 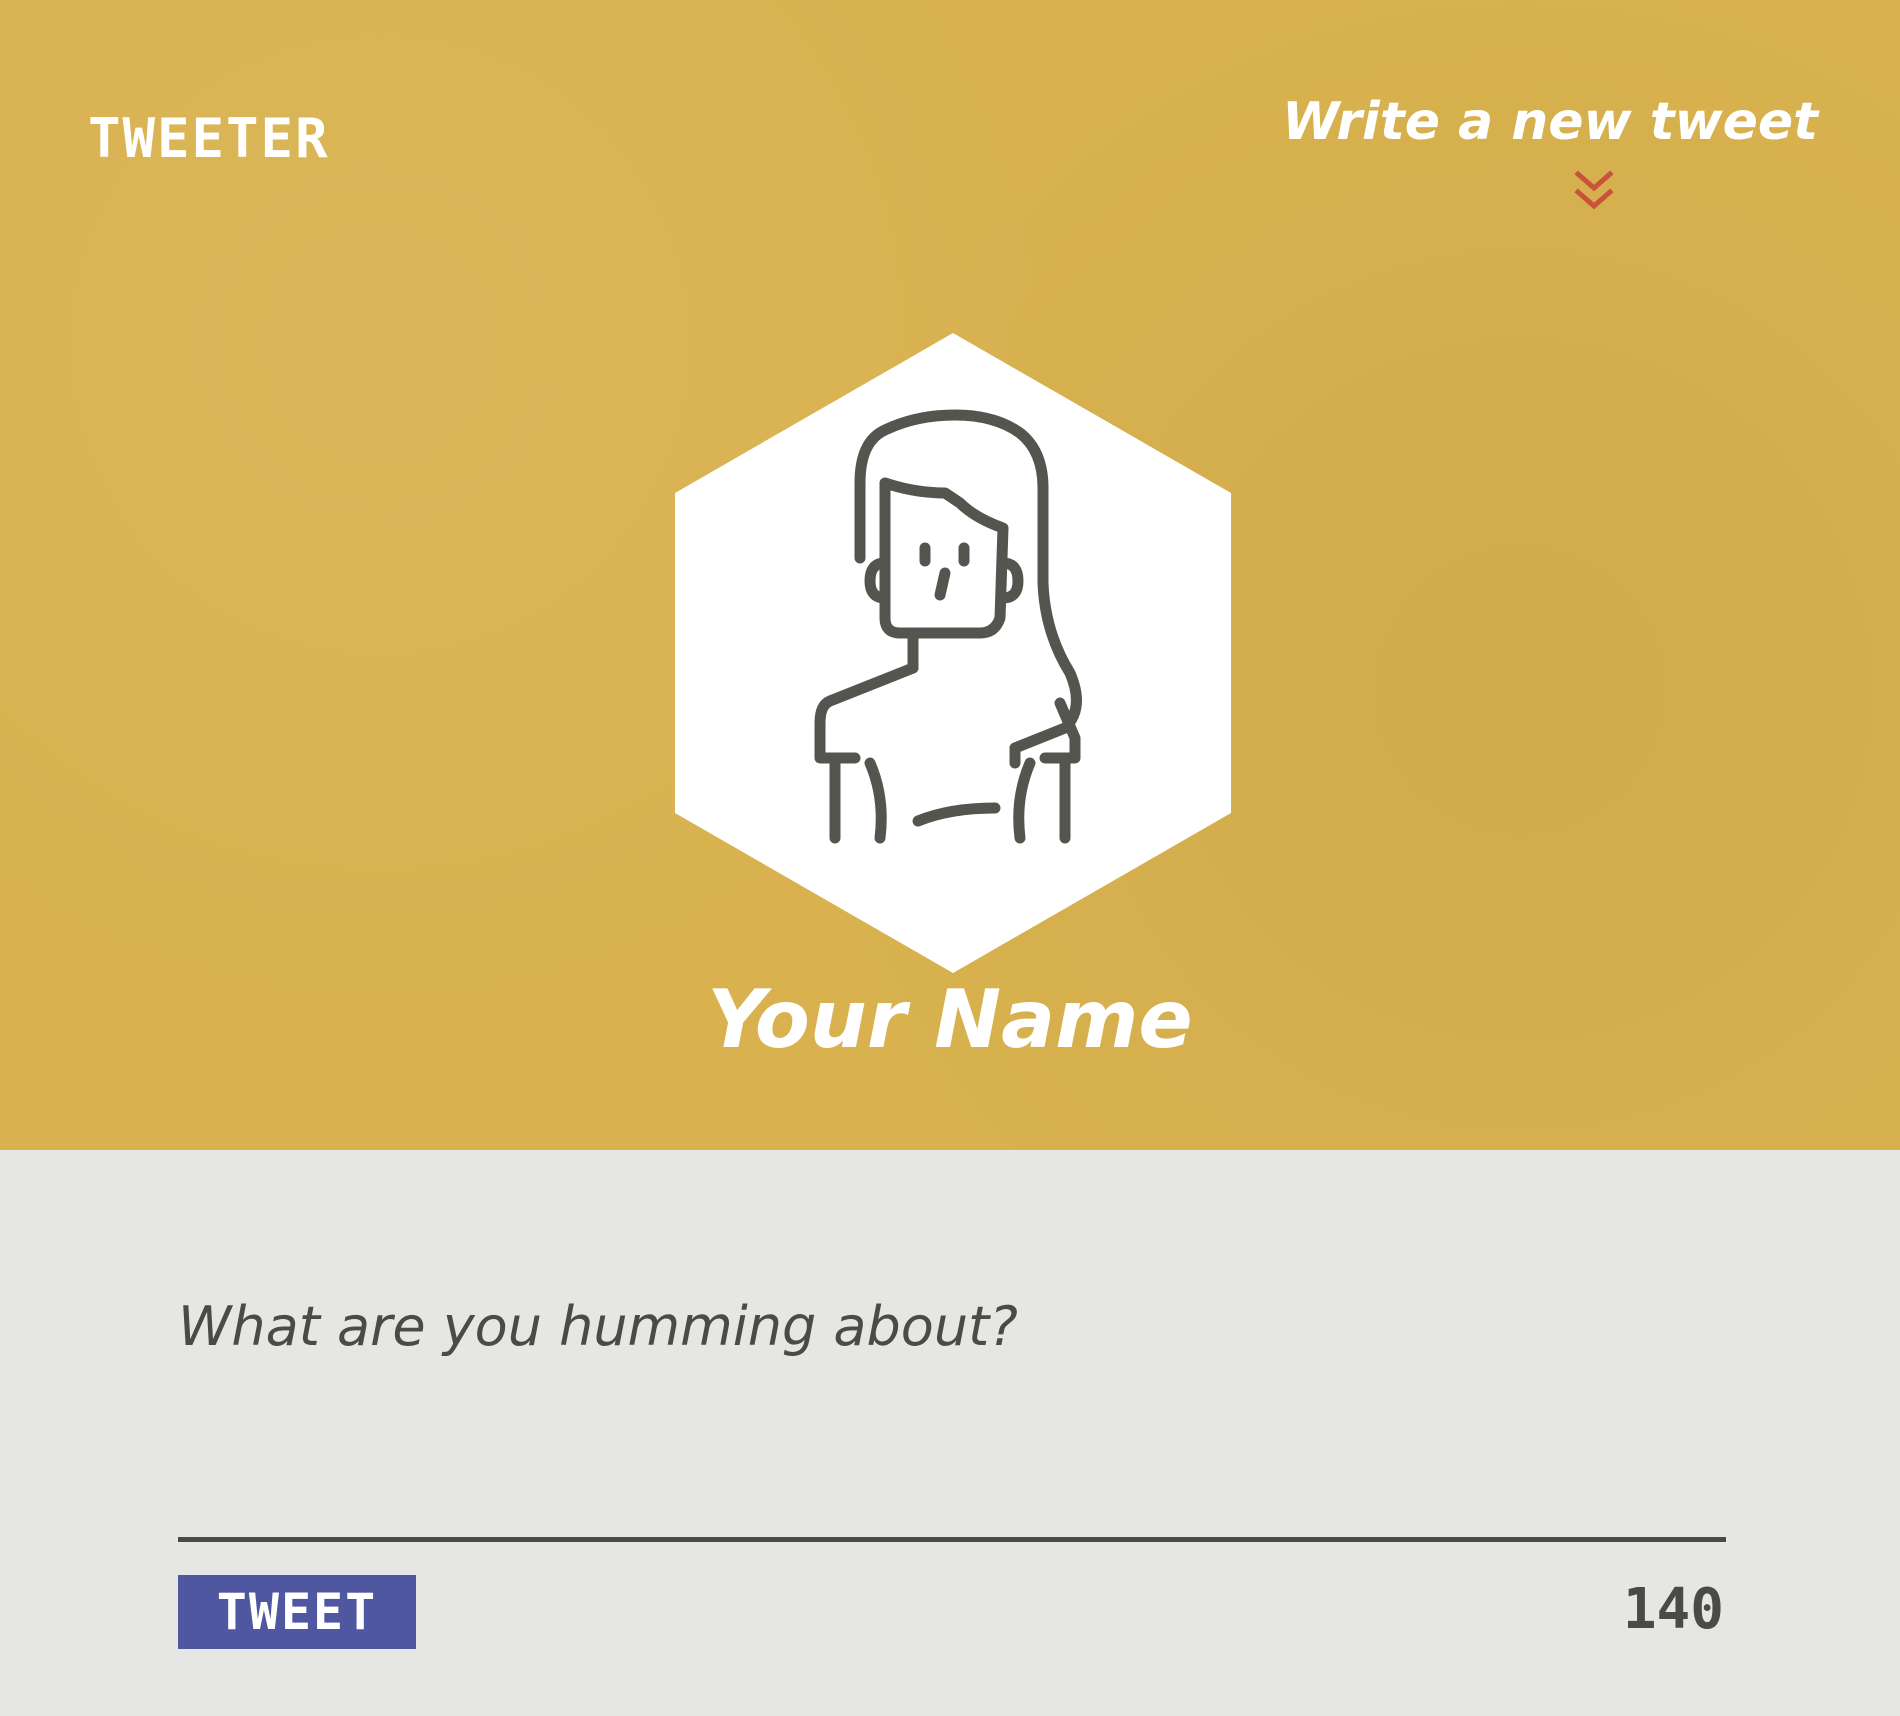 What do you see at coordinates (950, 1019) in the screenshot?
I see `profile-name: Your Name` at bounding box center [950, 1019].